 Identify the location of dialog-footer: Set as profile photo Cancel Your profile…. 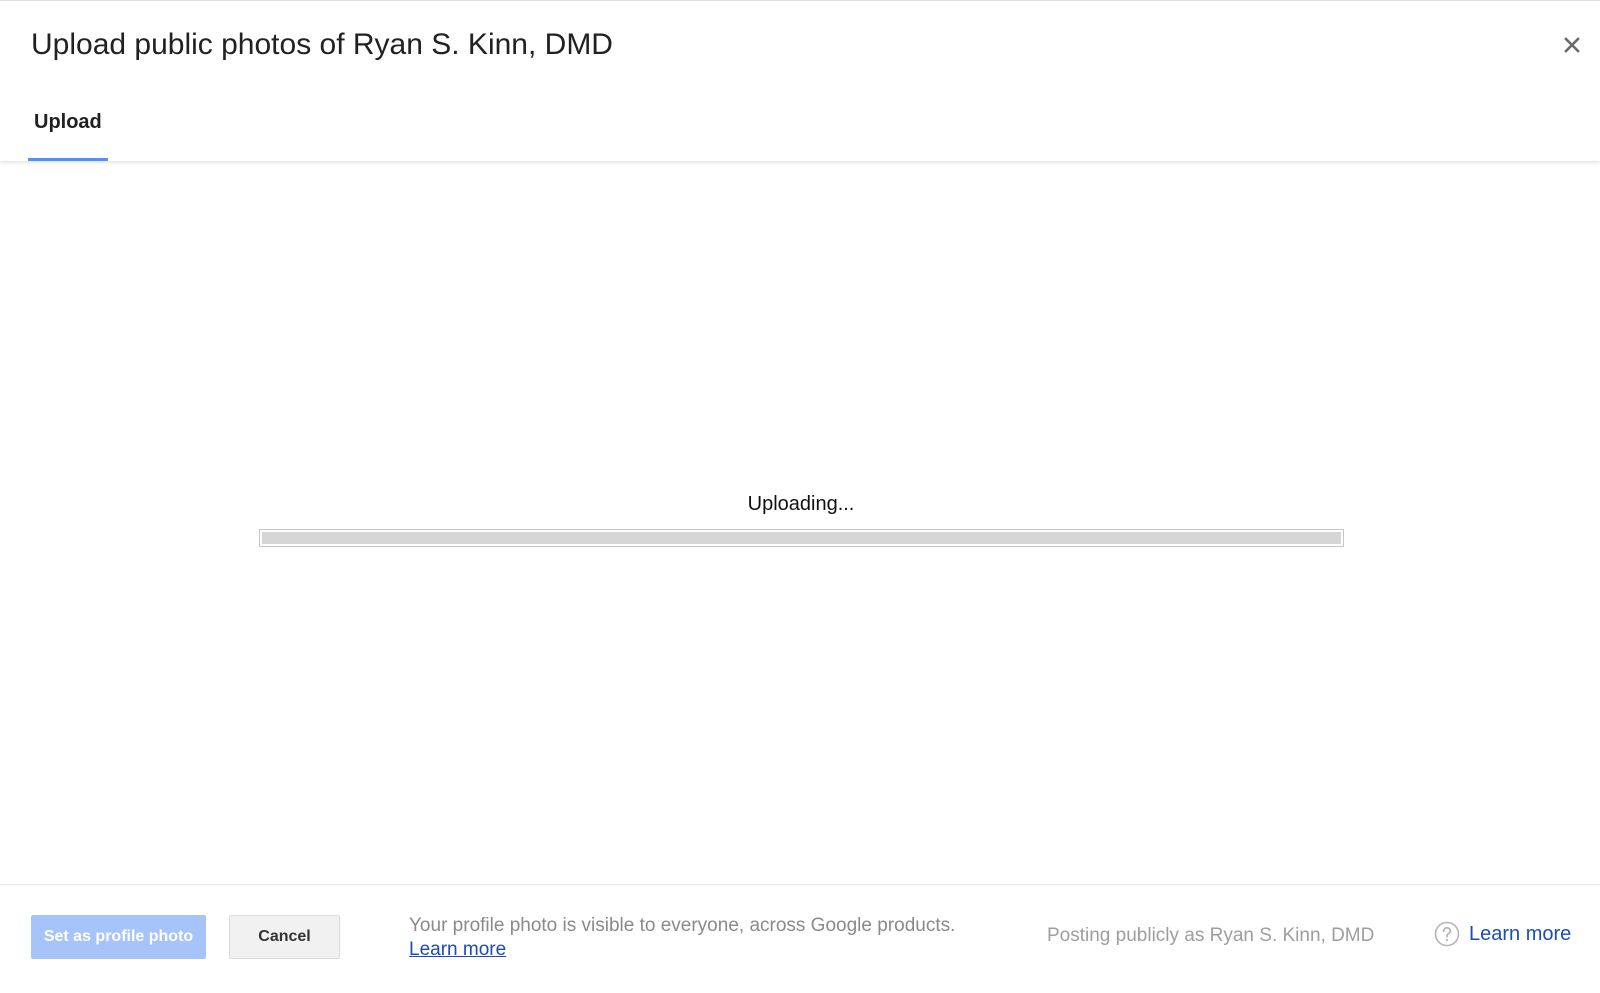
(800, 938).